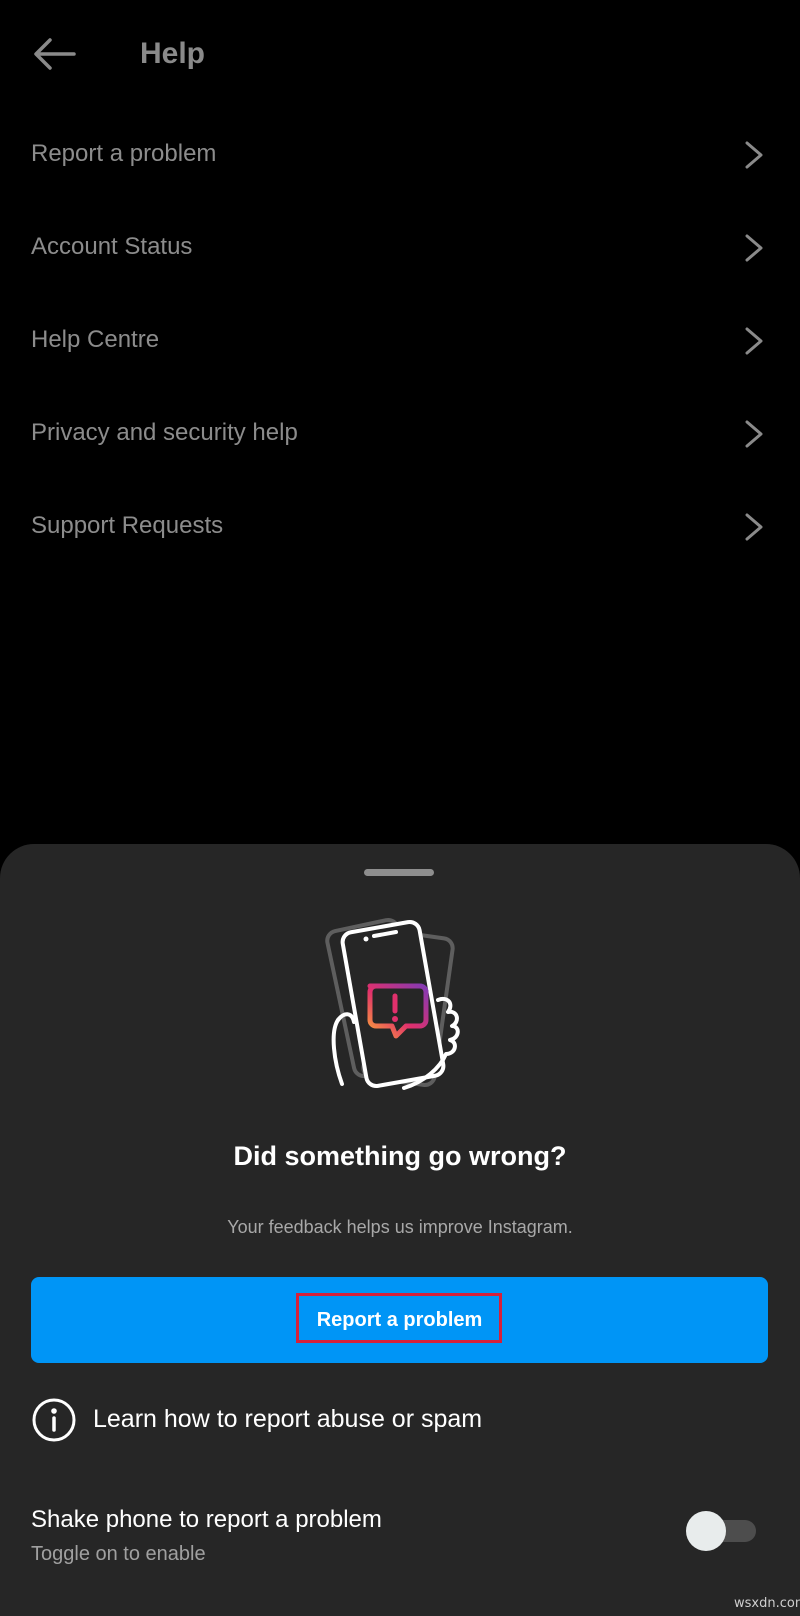  What do you see at coordinates (206, 1519) in the screenshot?
I see `shake-title: Shake phone to report a problem` at bounding box center [206, 1519].